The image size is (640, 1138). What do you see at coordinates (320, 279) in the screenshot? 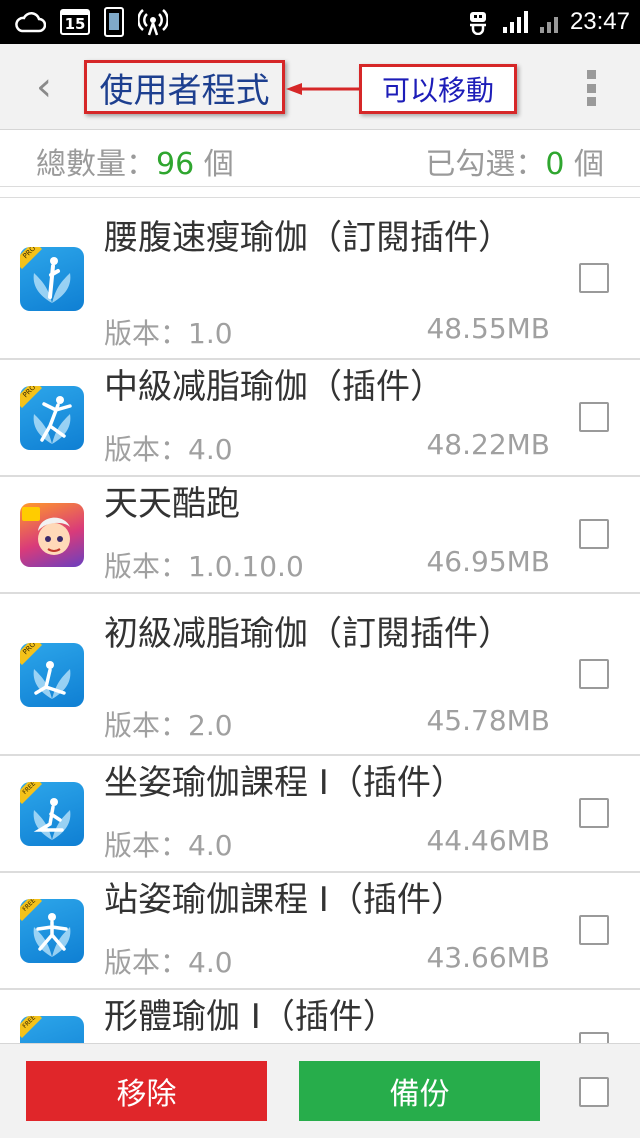
I see `list-item: PRO 腰腹速瘦瑜伽（訂閱插件） 版本：1.0 48.55MB` at bounding box center [320, 279].